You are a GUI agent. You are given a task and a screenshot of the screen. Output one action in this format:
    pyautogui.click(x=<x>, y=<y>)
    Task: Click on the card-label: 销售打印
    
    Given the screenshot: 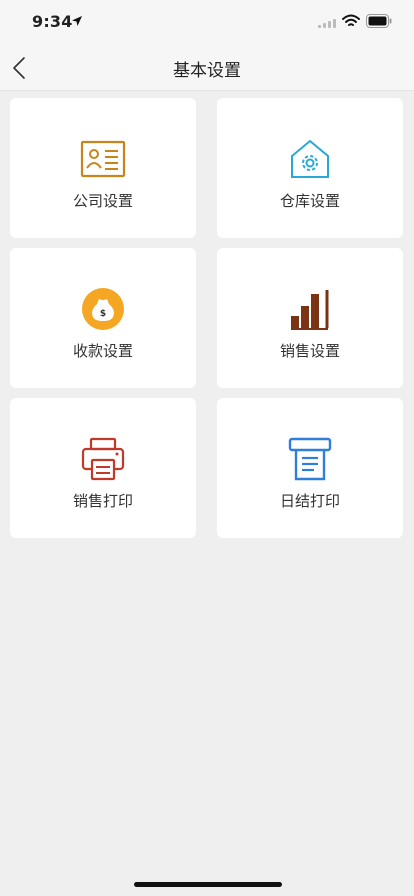 What is the action you would take?
    pyautogui.click(x=102, y=501)
    